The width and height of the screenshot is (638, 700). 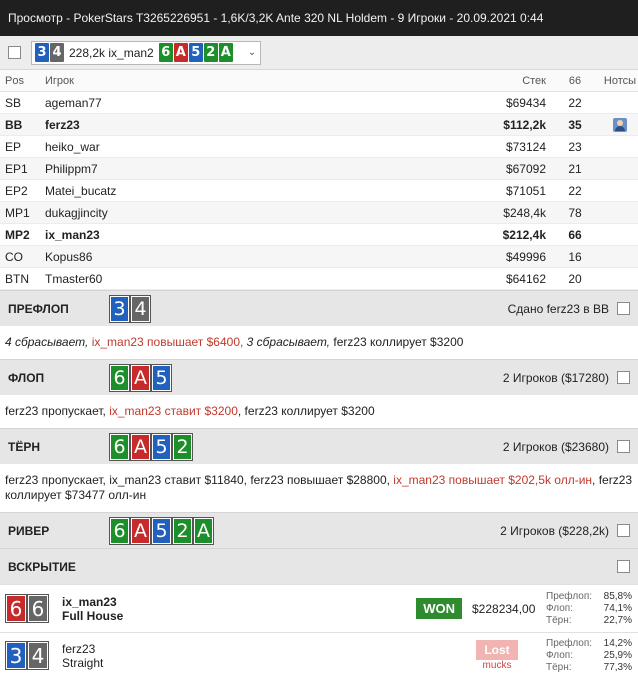 I want to click on equity-row: Префлоп: 14,2%, so click(x=589, y=644).